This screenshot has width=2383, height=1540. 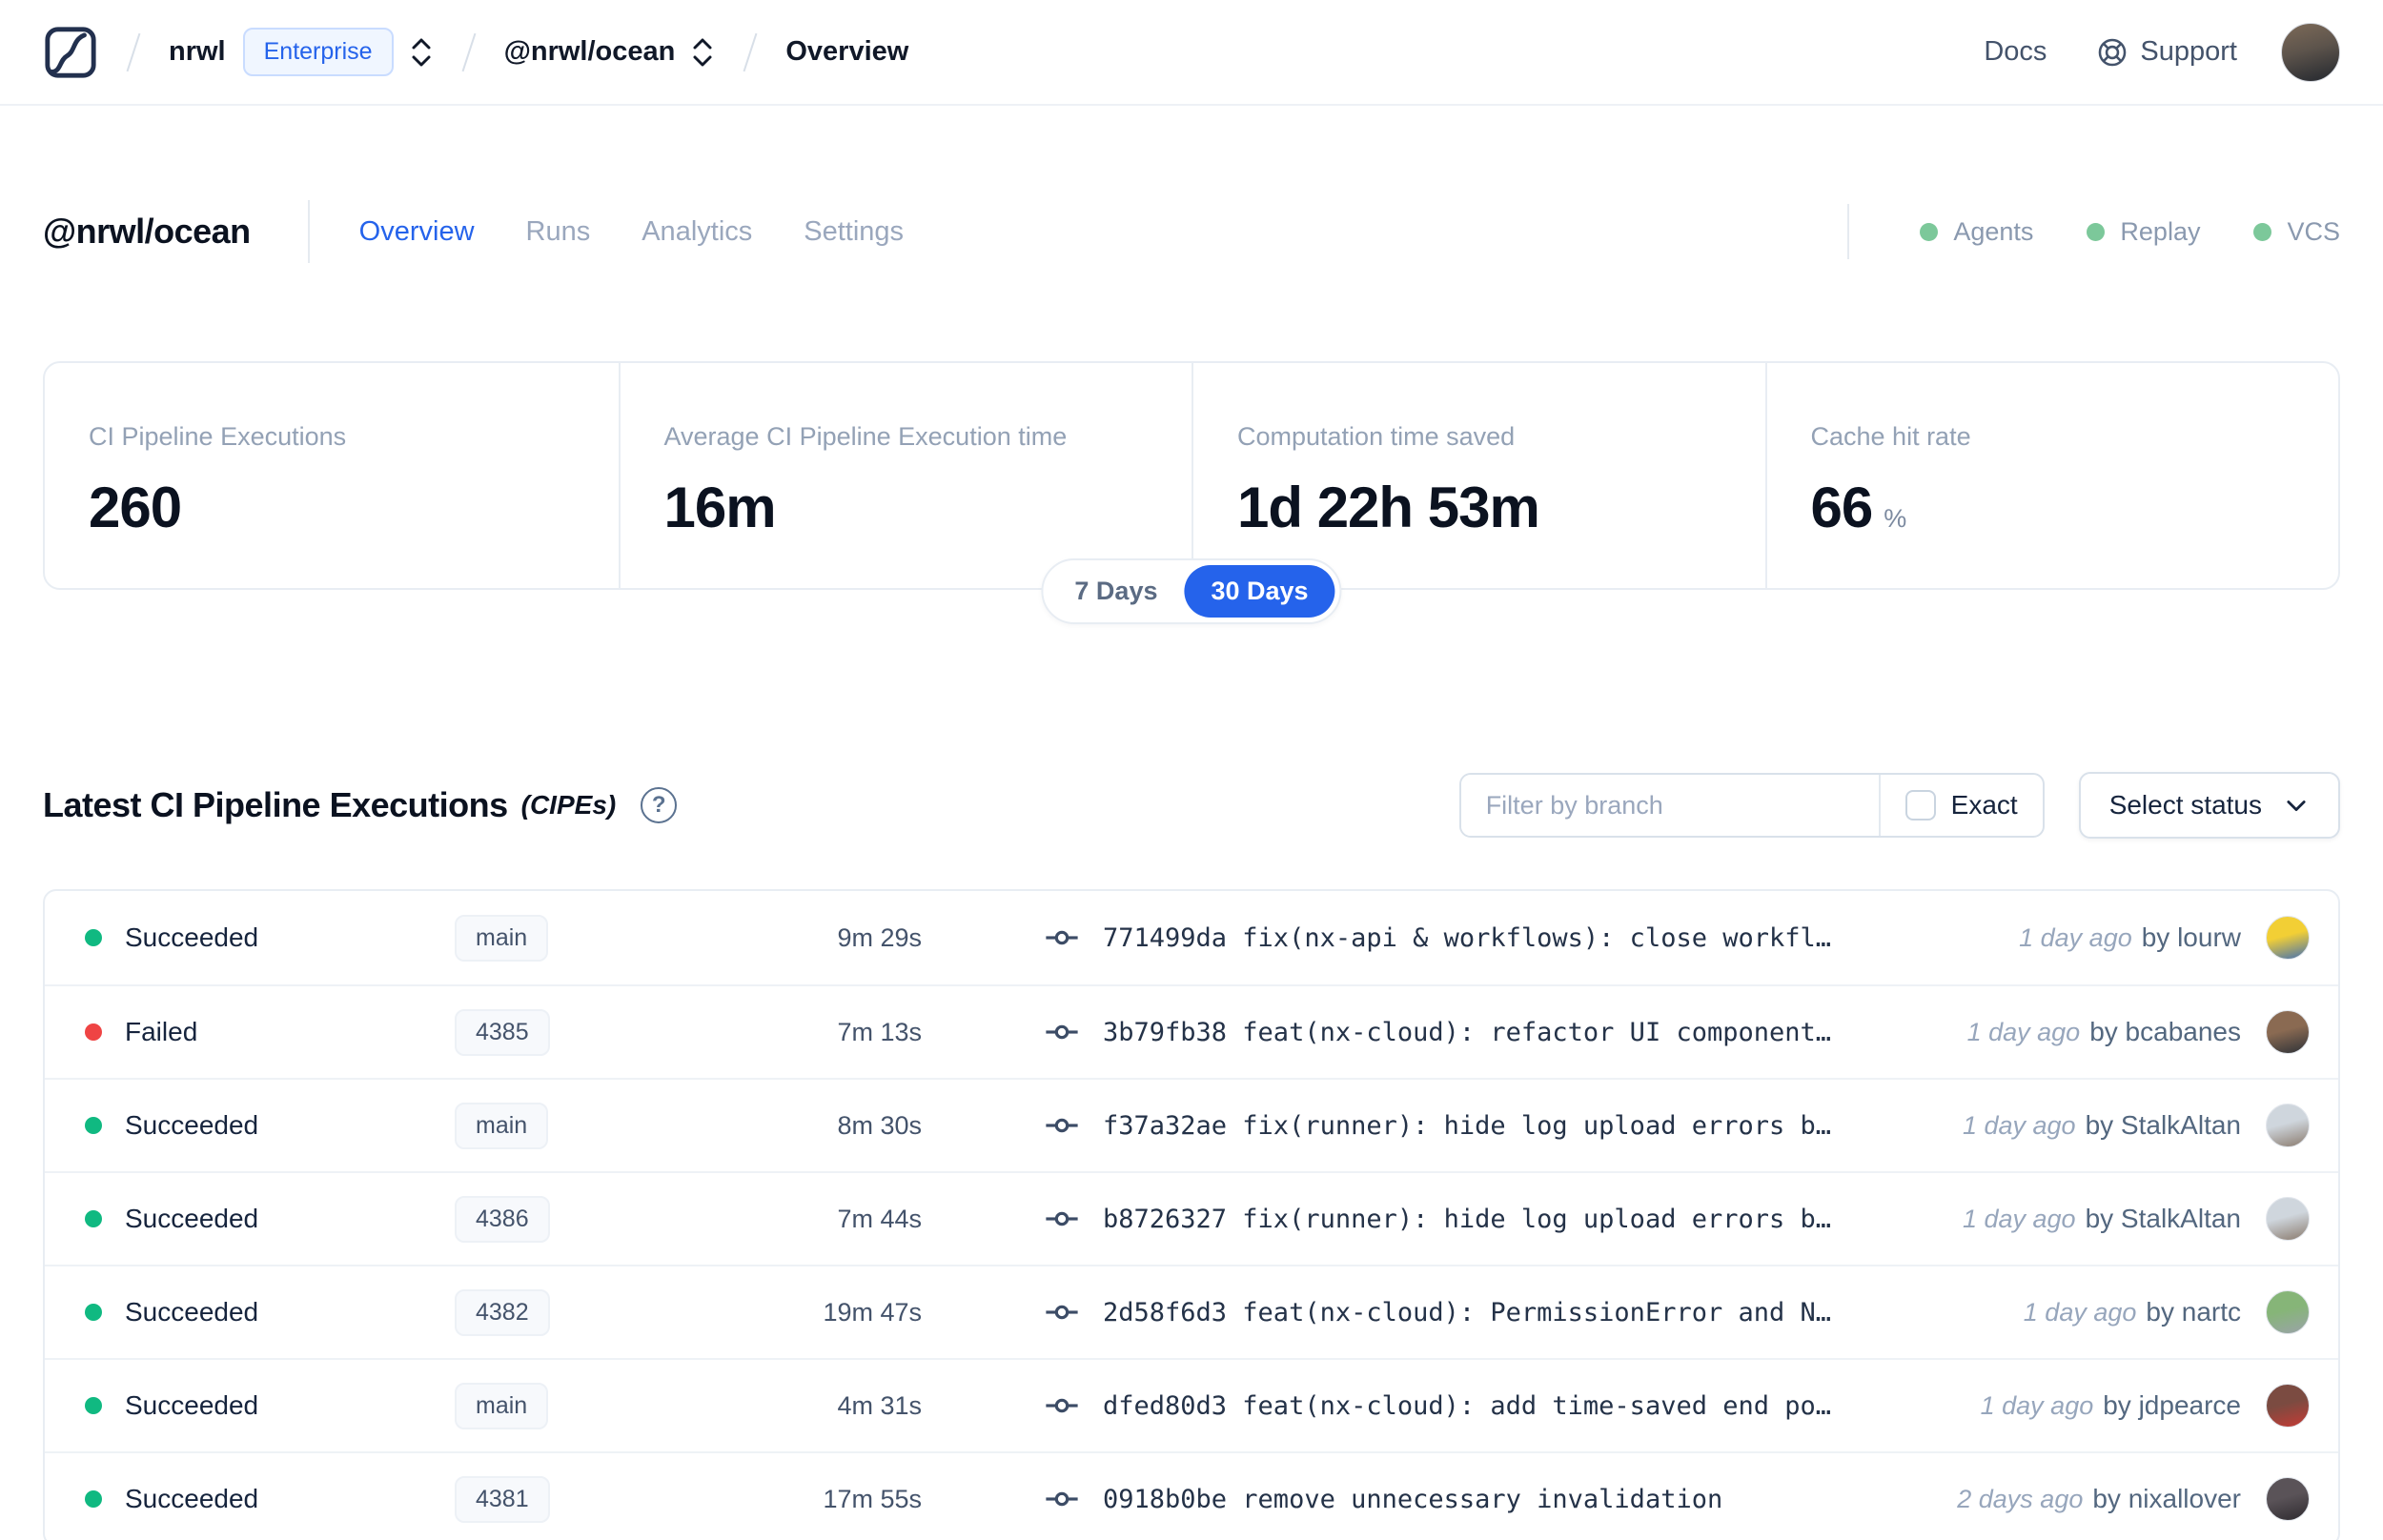 I want to click on stat-value: 66%, so click(x=1859, y=507).